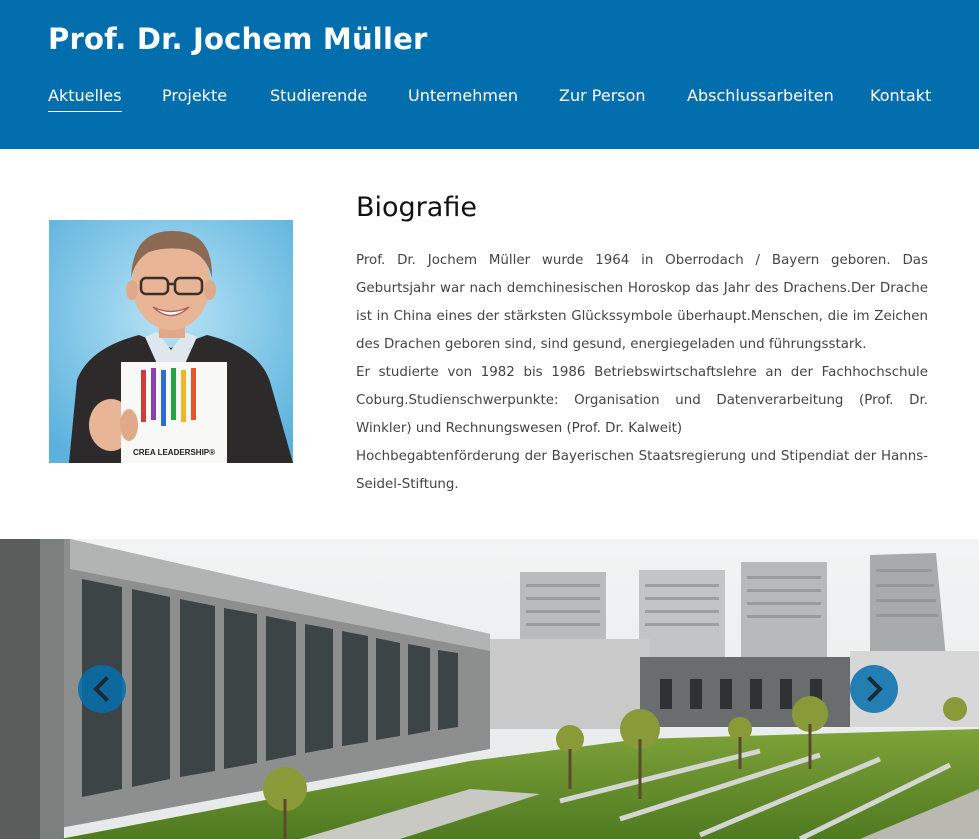 The width and height of the screenshot is (979, 839). I want to click on chevron-right-icon, so click(875, 689).